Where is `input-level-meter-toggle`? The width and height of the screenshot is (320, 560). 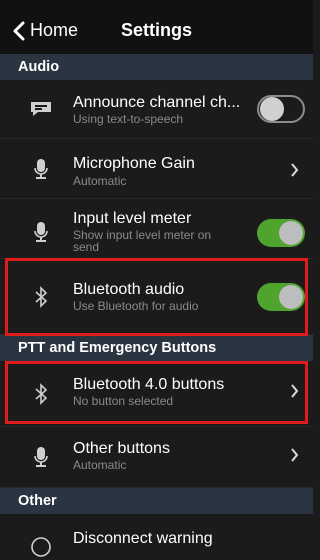 input-level-meter-toggle is located at coordinates (281, 233).